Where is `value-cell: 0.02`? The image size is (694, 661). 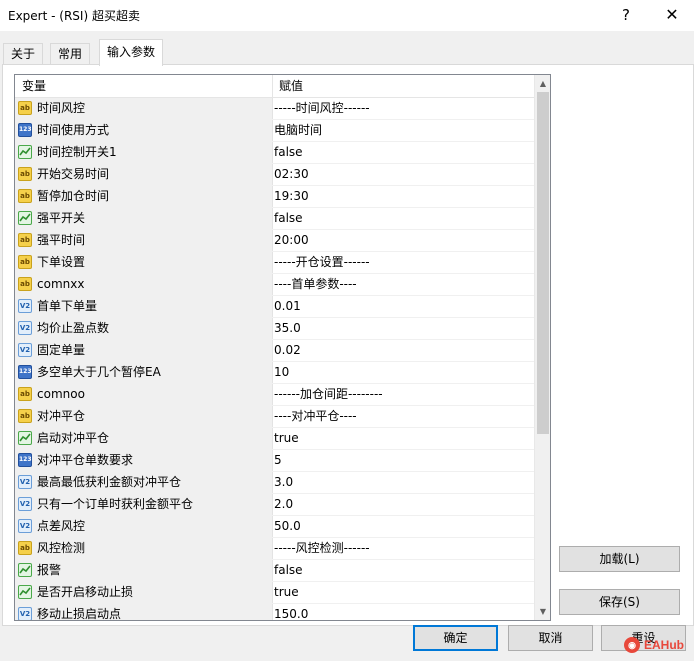
value-cell: 0.02 is located at coordinates (287, 350).